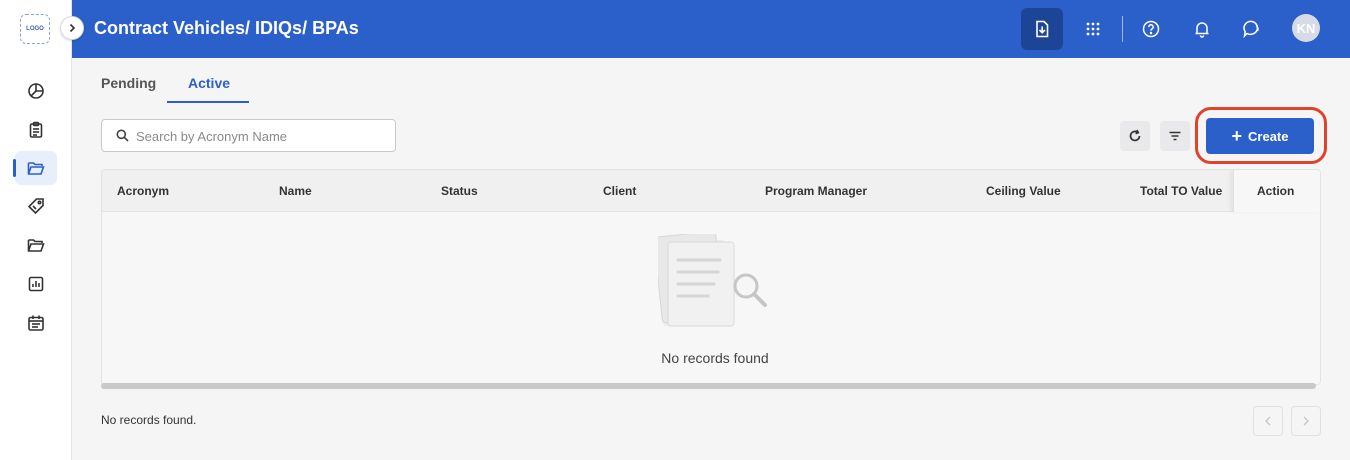  Describe the element at coordinates (226, 28) in the screenshot. I see `page-title: Contract Vehicles/ IDIQs/ BPAs` at that location.